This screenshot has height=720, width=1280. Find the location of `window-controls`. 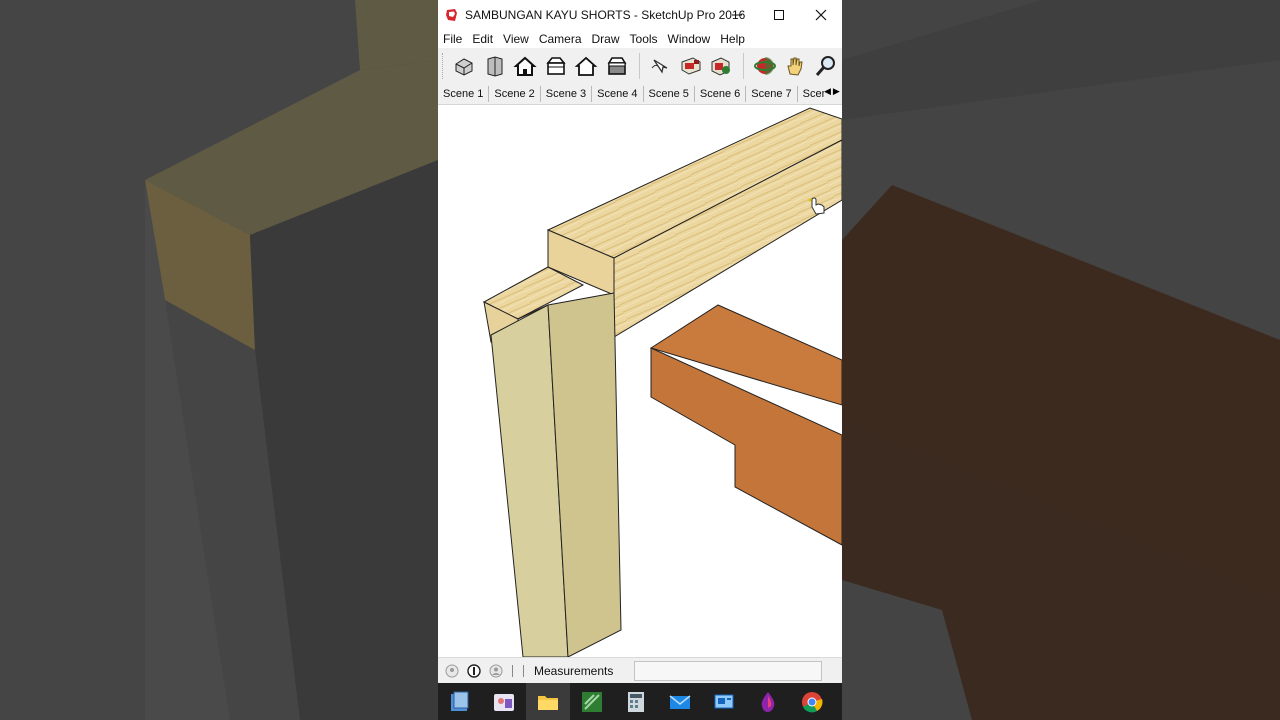

window-controls is located at coordinates (779, 15).